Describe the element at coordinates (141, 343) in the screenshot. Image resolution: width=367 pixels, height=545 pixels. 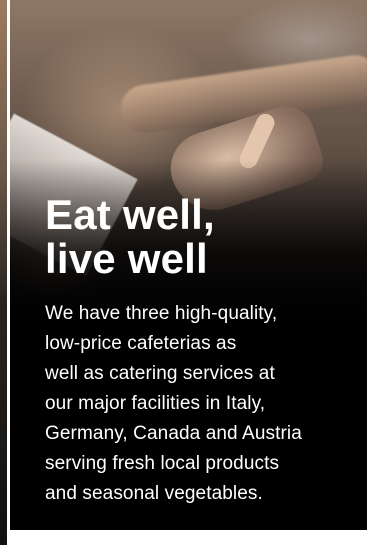
I see `description-line-2: low-price cafeterias as` at that location.